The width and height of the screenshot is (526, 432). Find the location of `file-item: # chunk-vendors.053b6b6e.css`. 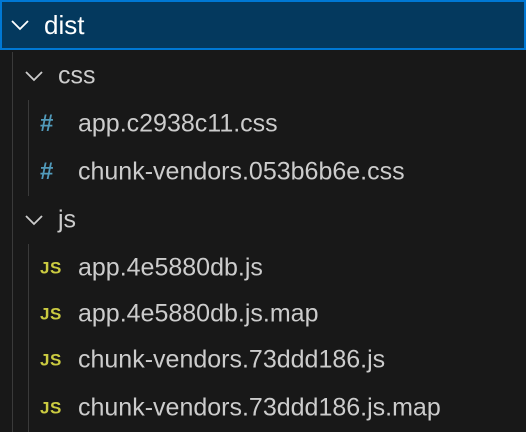

file-item: # chunk-vendors.053b6b6e.css is located at coordinates (263, 172).